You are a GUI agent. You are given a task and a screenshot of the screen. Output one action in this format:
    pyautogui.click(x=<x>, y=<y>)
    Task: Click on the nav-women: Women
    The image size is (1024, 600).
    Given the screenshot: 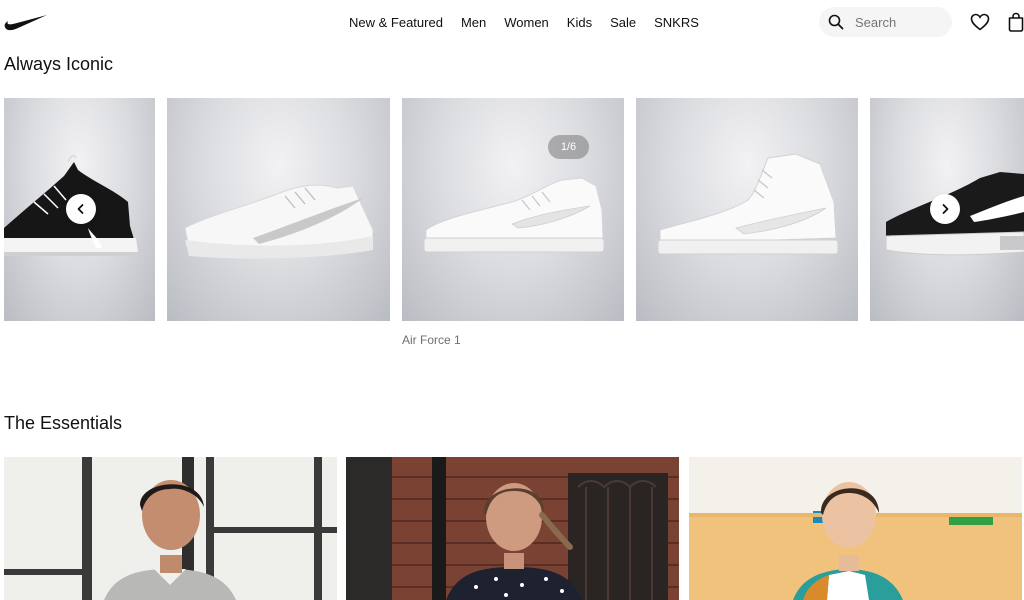 What is the action you would take?
    pyautogui.click(x=526, y=22)
    